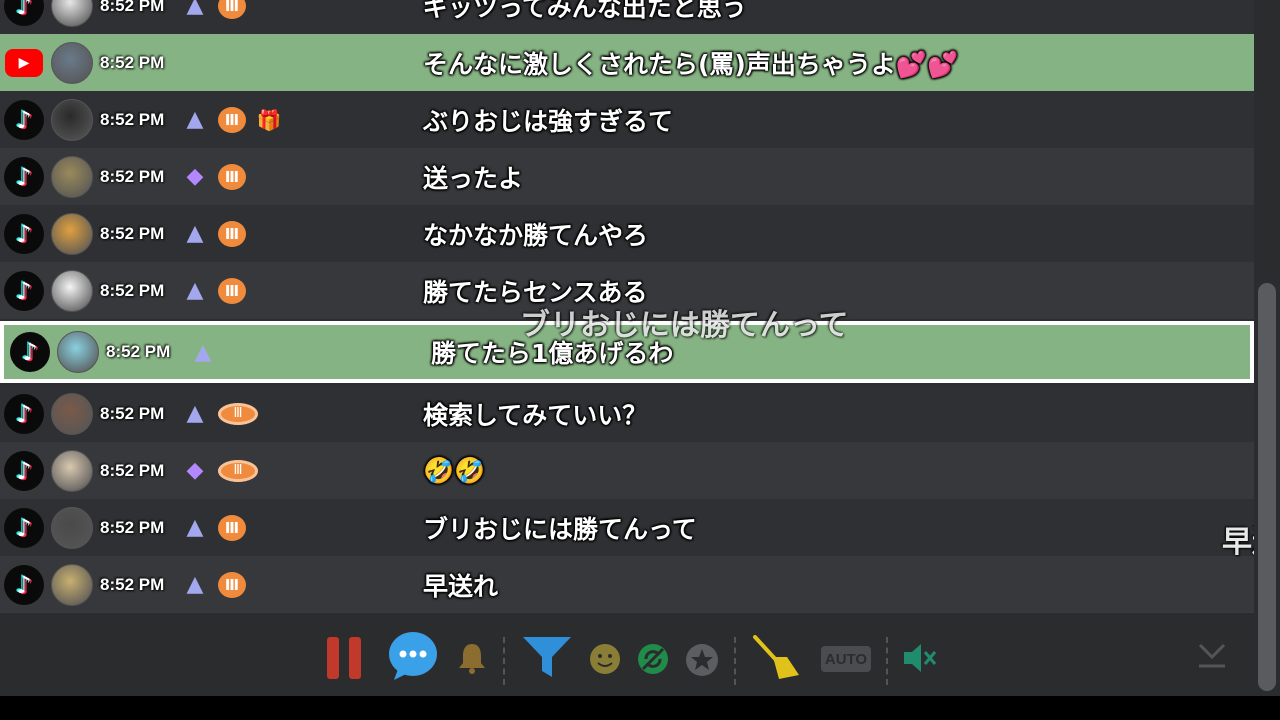 The height and width of the screenshot is (720, 1280). I want to click on chat-message-row: ♪ 8:52 PM ◆ Ⅲ 送ったよ, so click(627, 176).